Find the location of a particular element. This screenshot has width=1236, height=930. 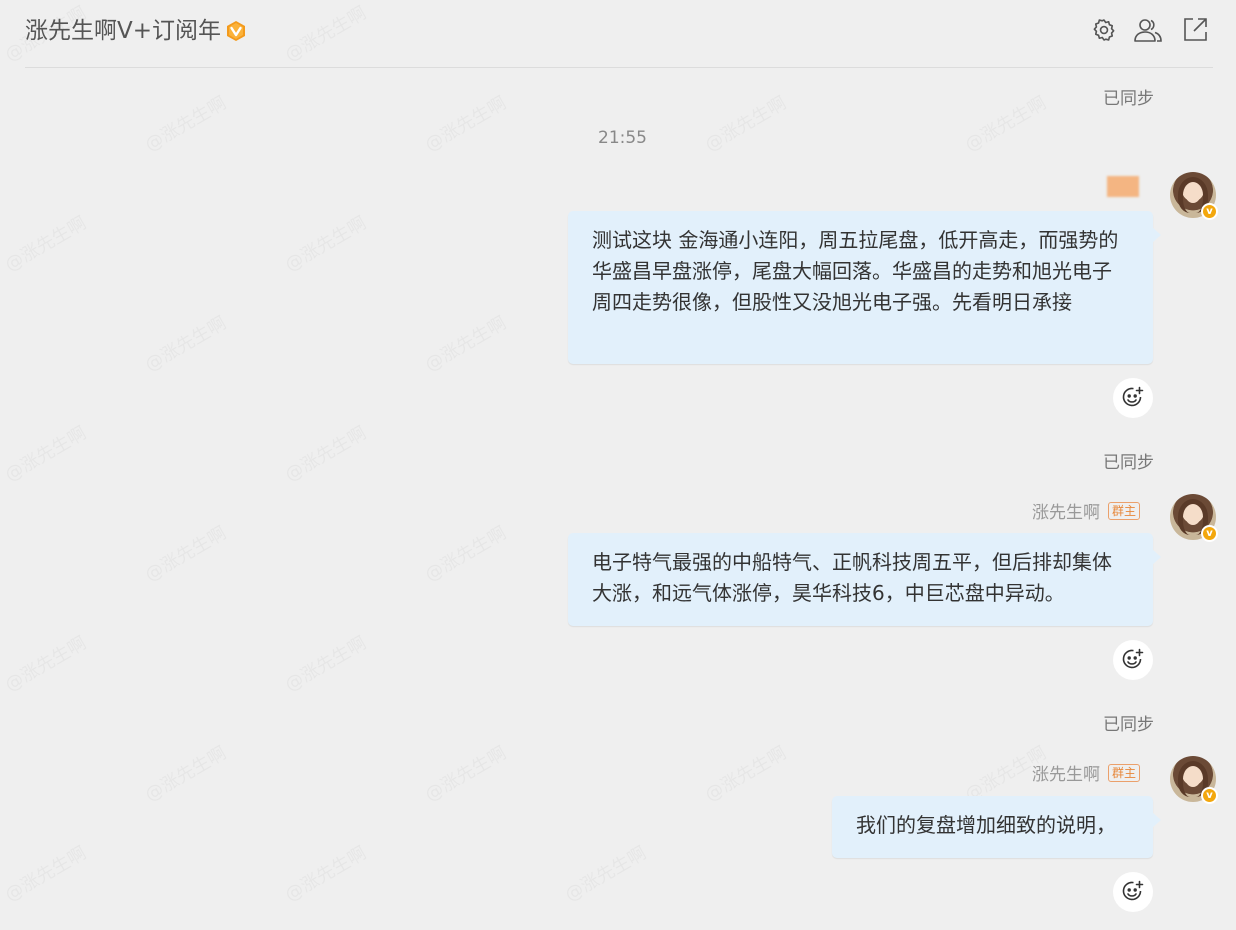

message-timestamp: 21:55 is located at coordinates (622, 138).